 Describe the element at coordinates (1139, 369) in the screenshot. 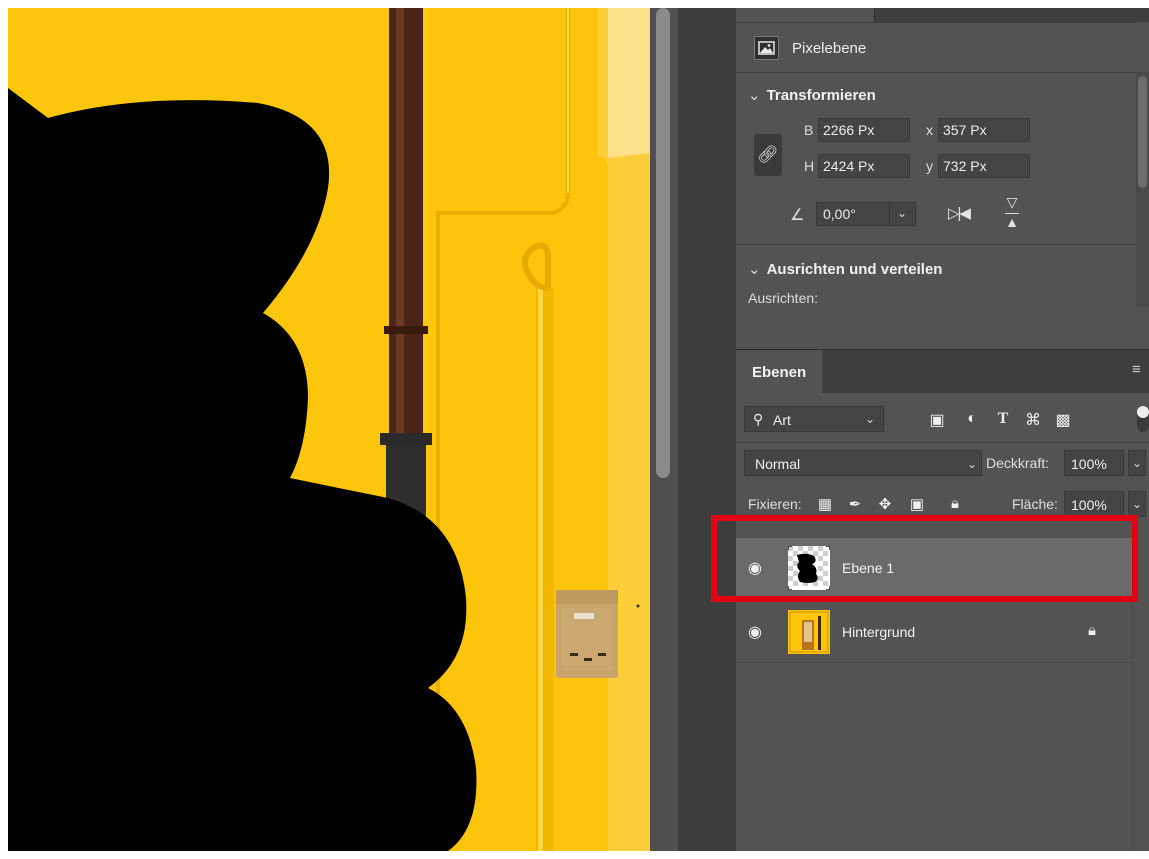

I see `panel-menu-icon: ≡` at that location.